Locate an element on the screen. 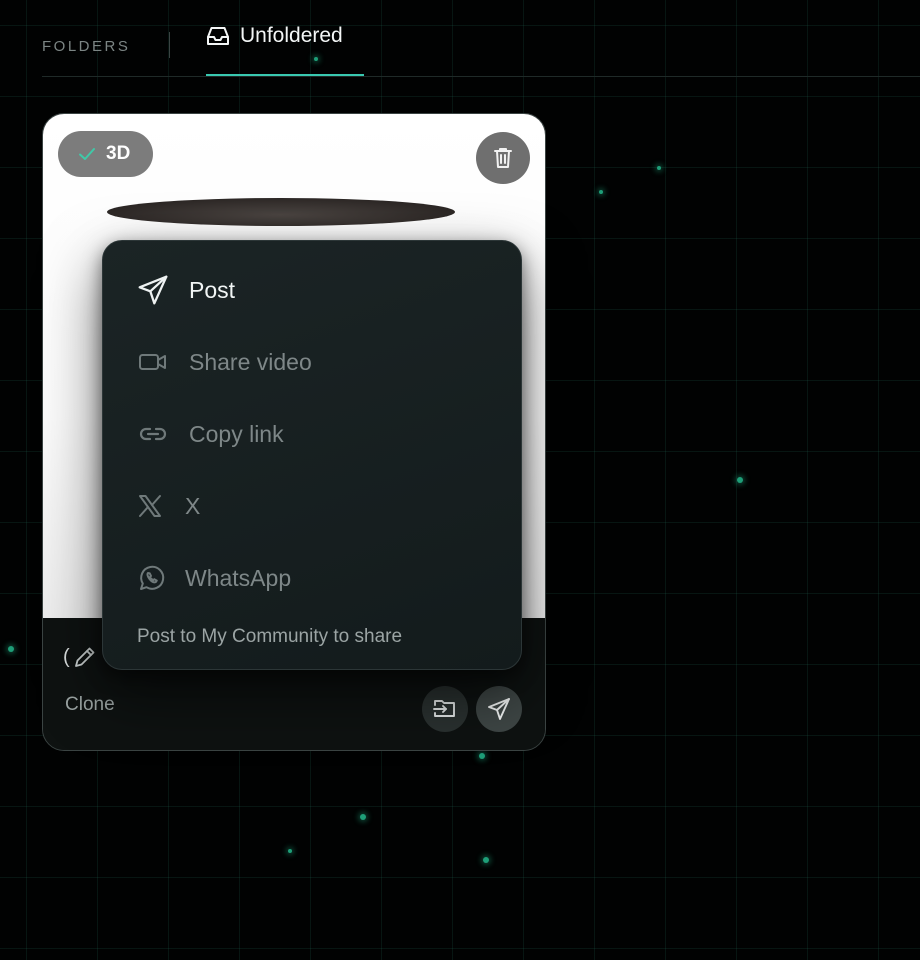 The image size is (920, 960). tabs-divider-line is located at coordinates (481, 76).